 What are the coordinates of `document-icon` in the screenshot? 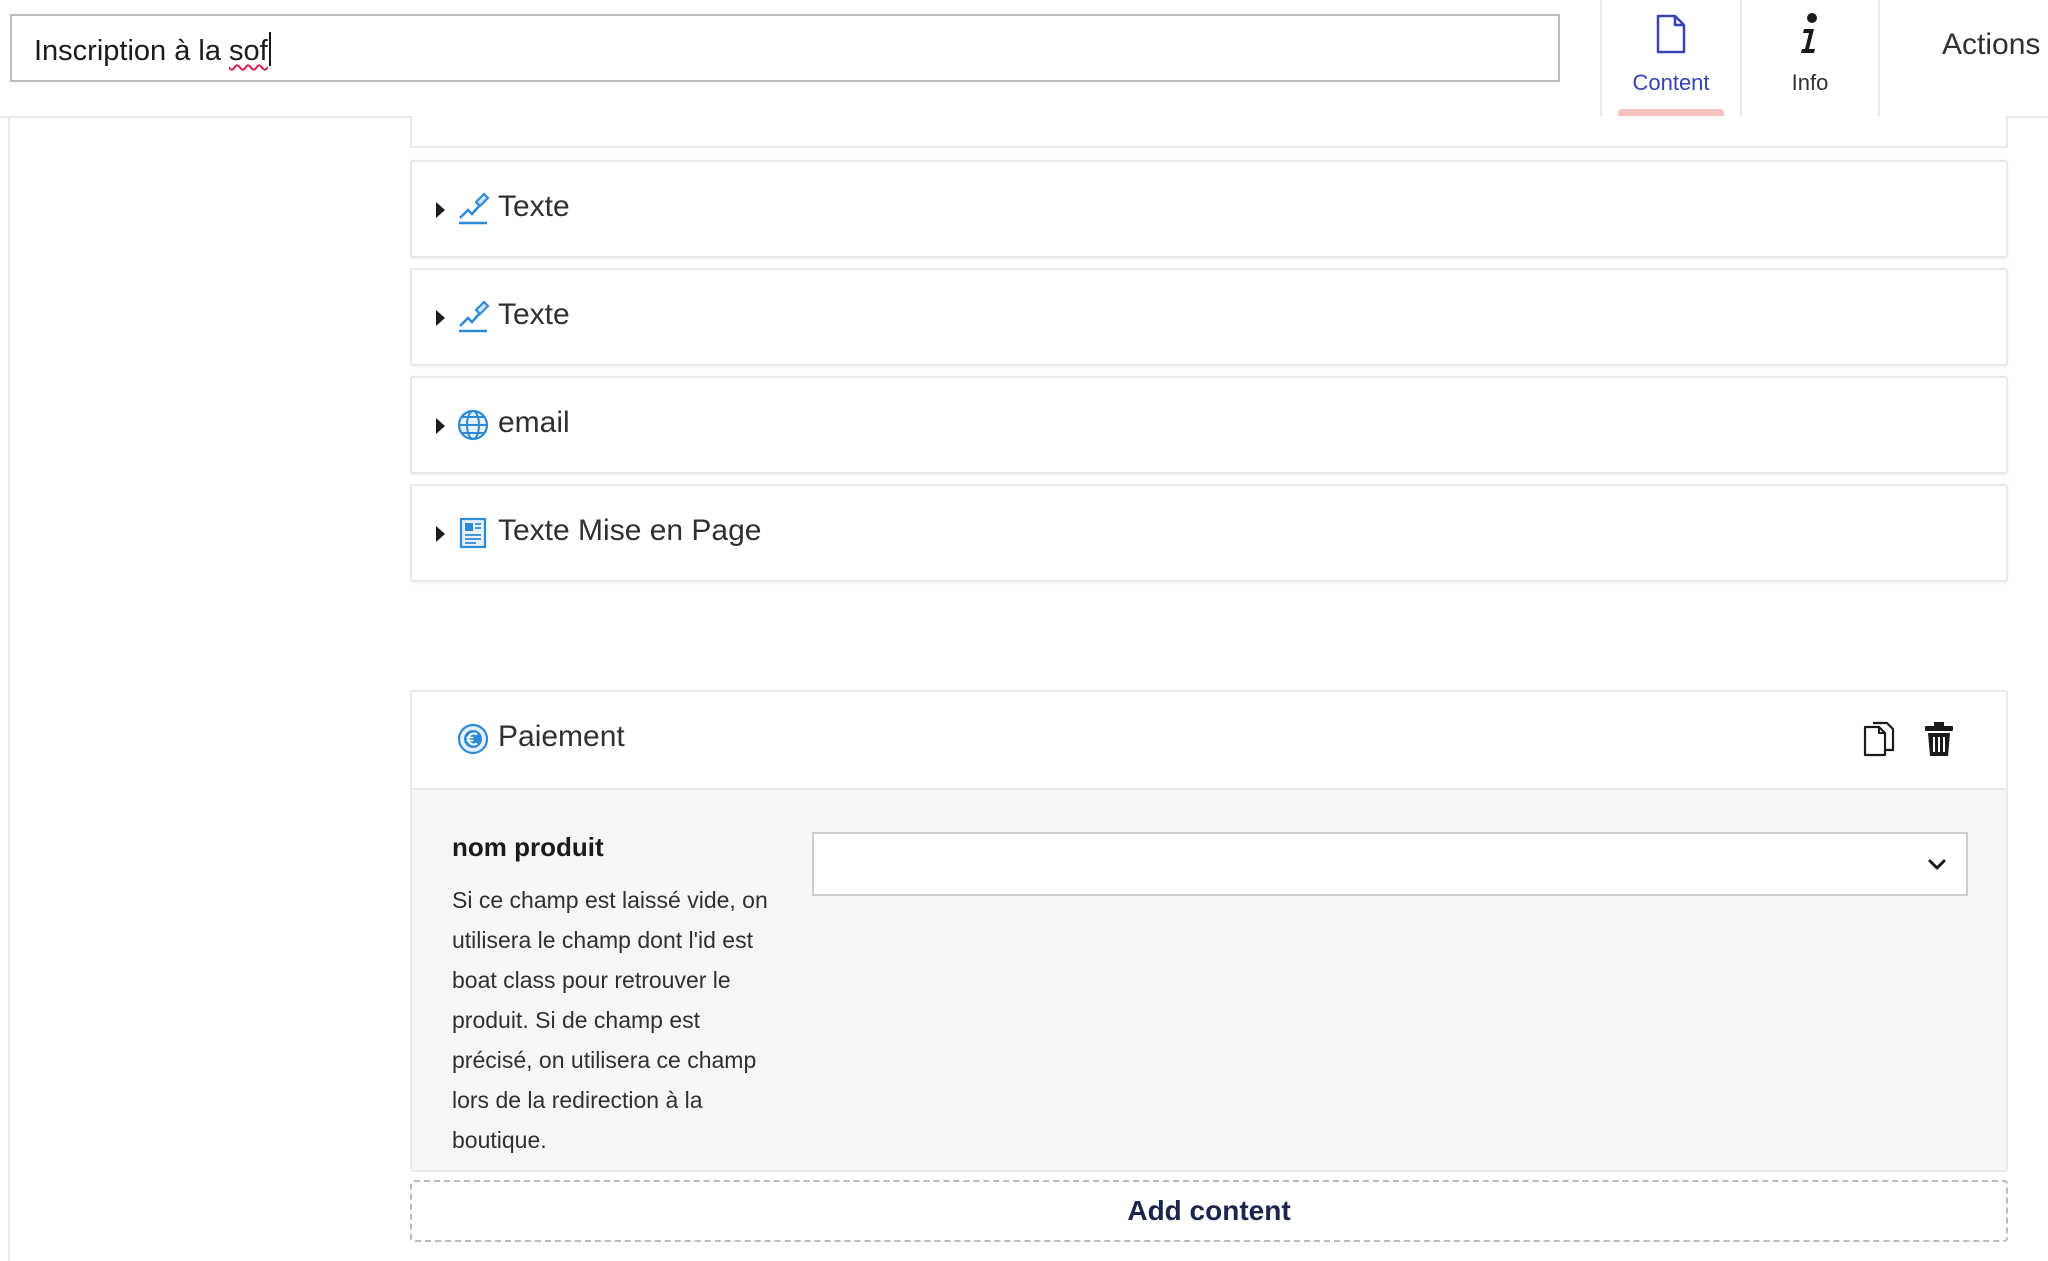 It's located at (1671, 34).